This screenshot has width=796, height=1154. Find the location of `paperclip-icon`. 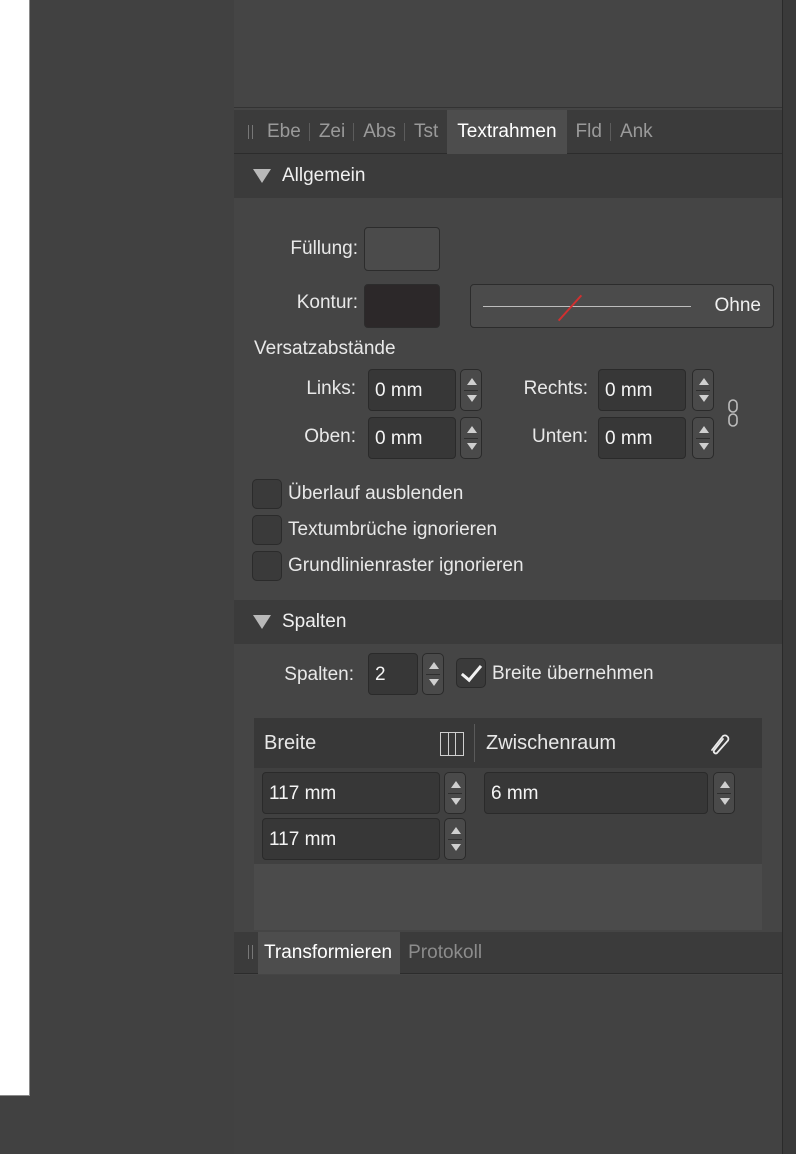

paperclip-icon is located at coordinates (719, 743).